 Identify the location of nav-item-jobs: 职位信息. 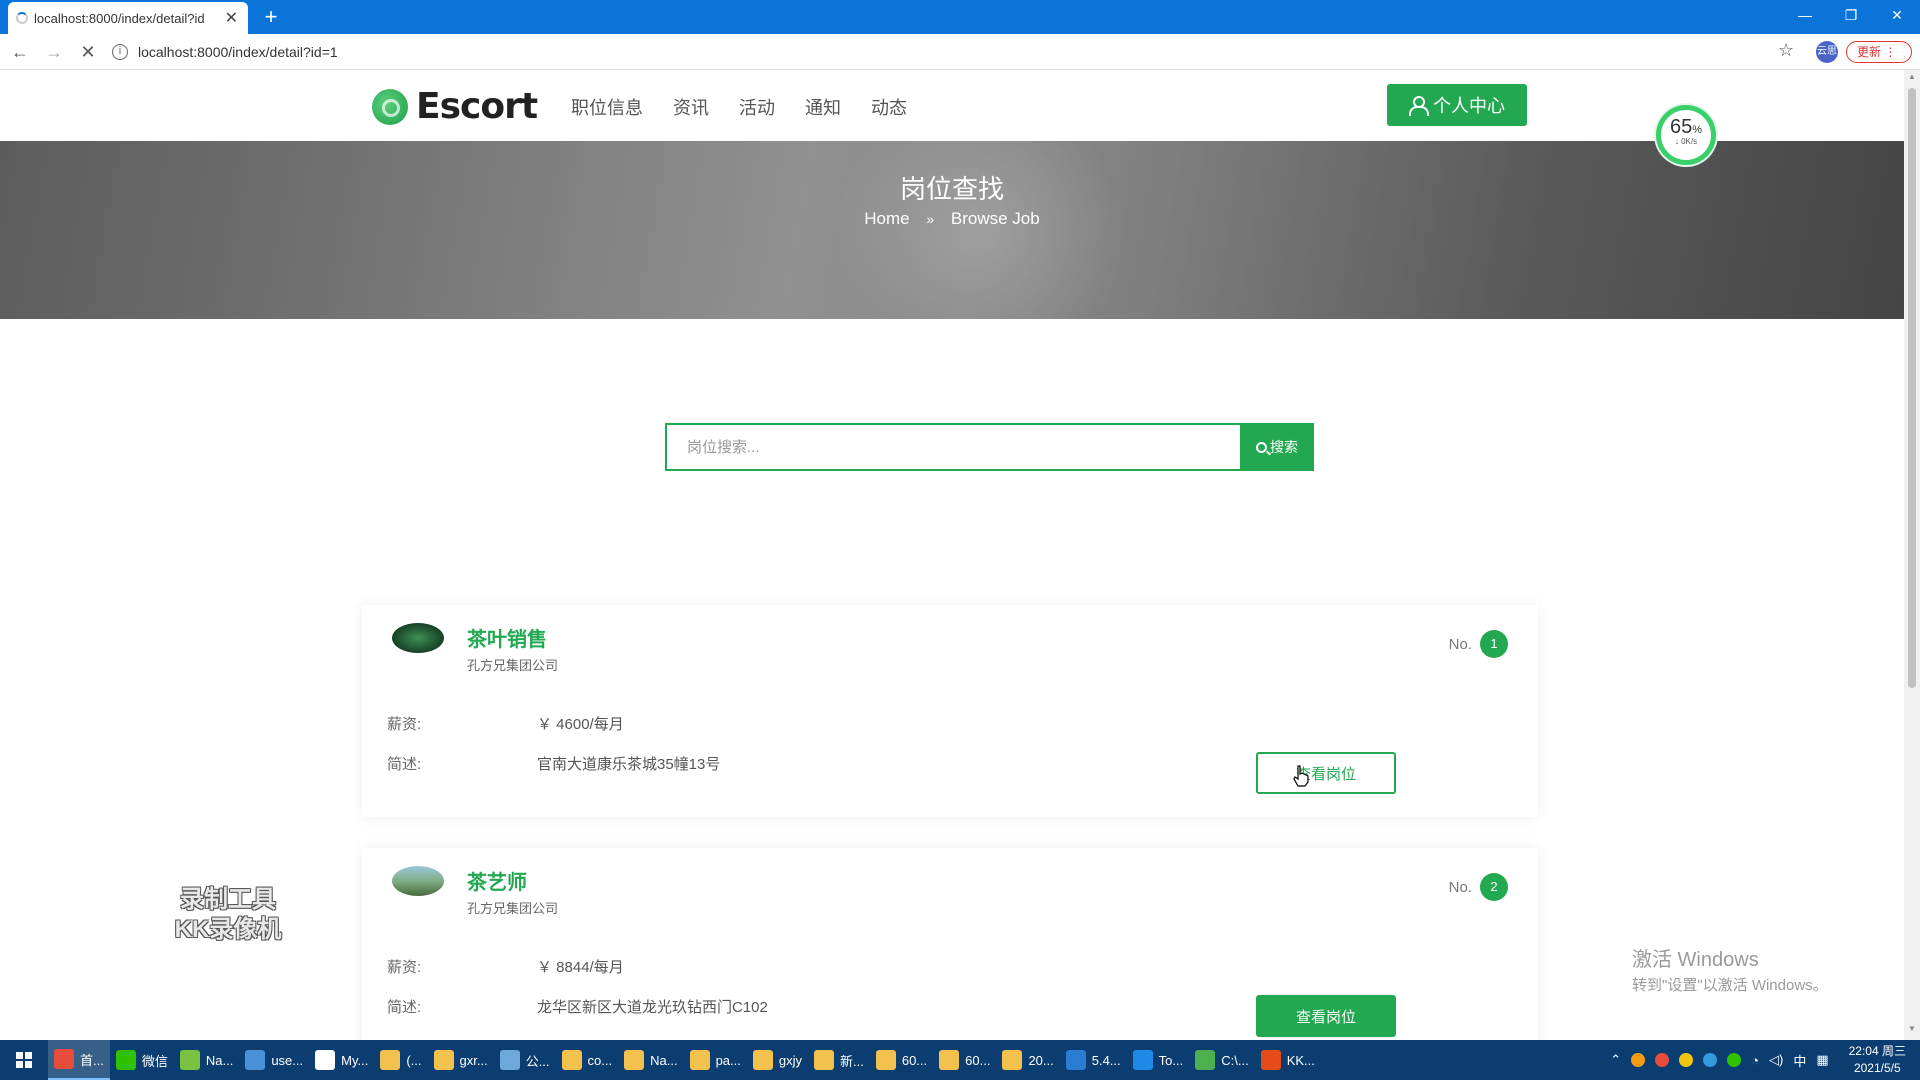
(607, 107).